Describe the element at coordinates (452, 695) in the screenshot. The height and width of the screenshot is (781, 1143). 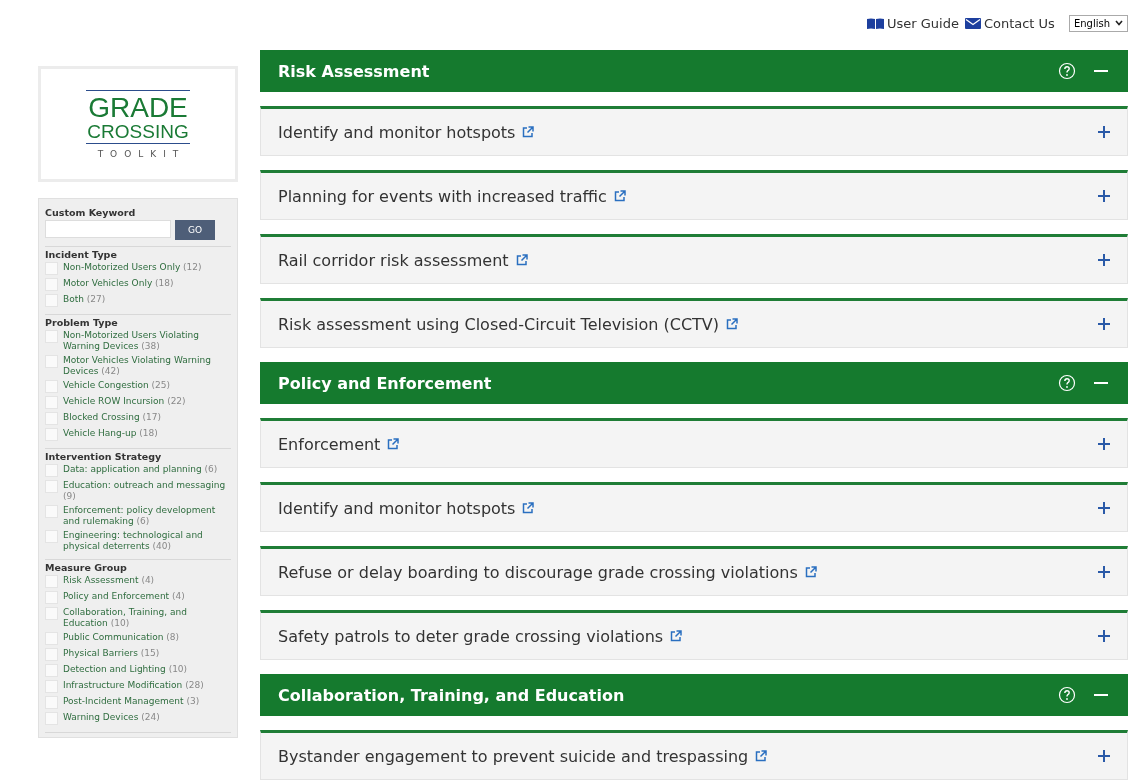
I see `section-title: Collaboration, Training, and Education` at that location.